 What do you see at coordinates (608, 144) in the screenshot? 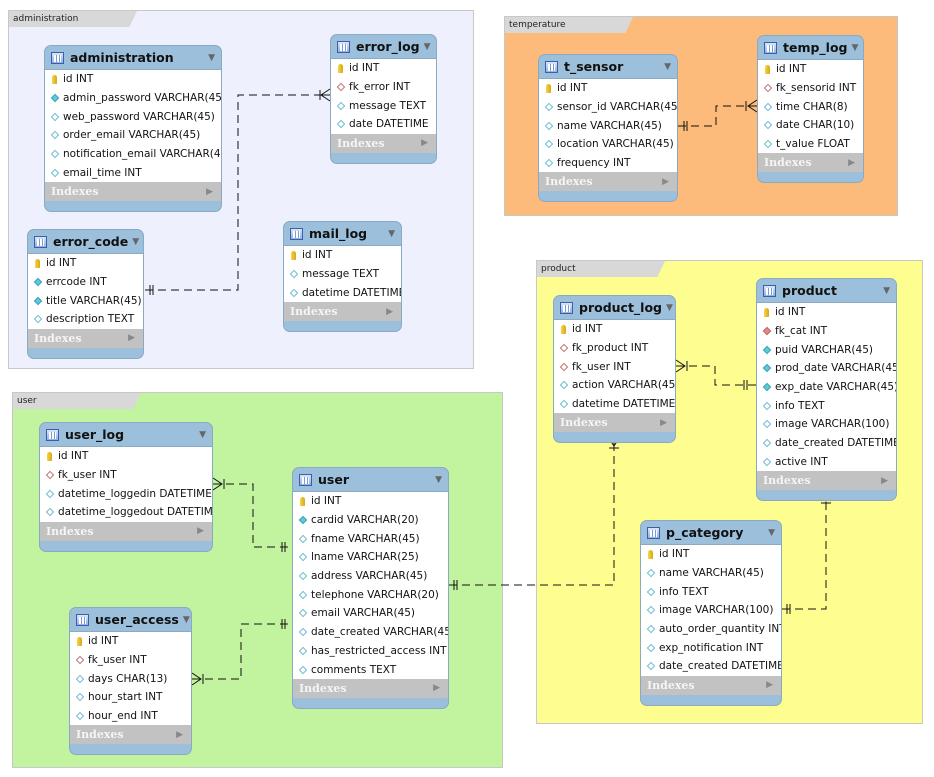
I see `column-row: location VARCHAR(45)` at bounding box center [608, 144].